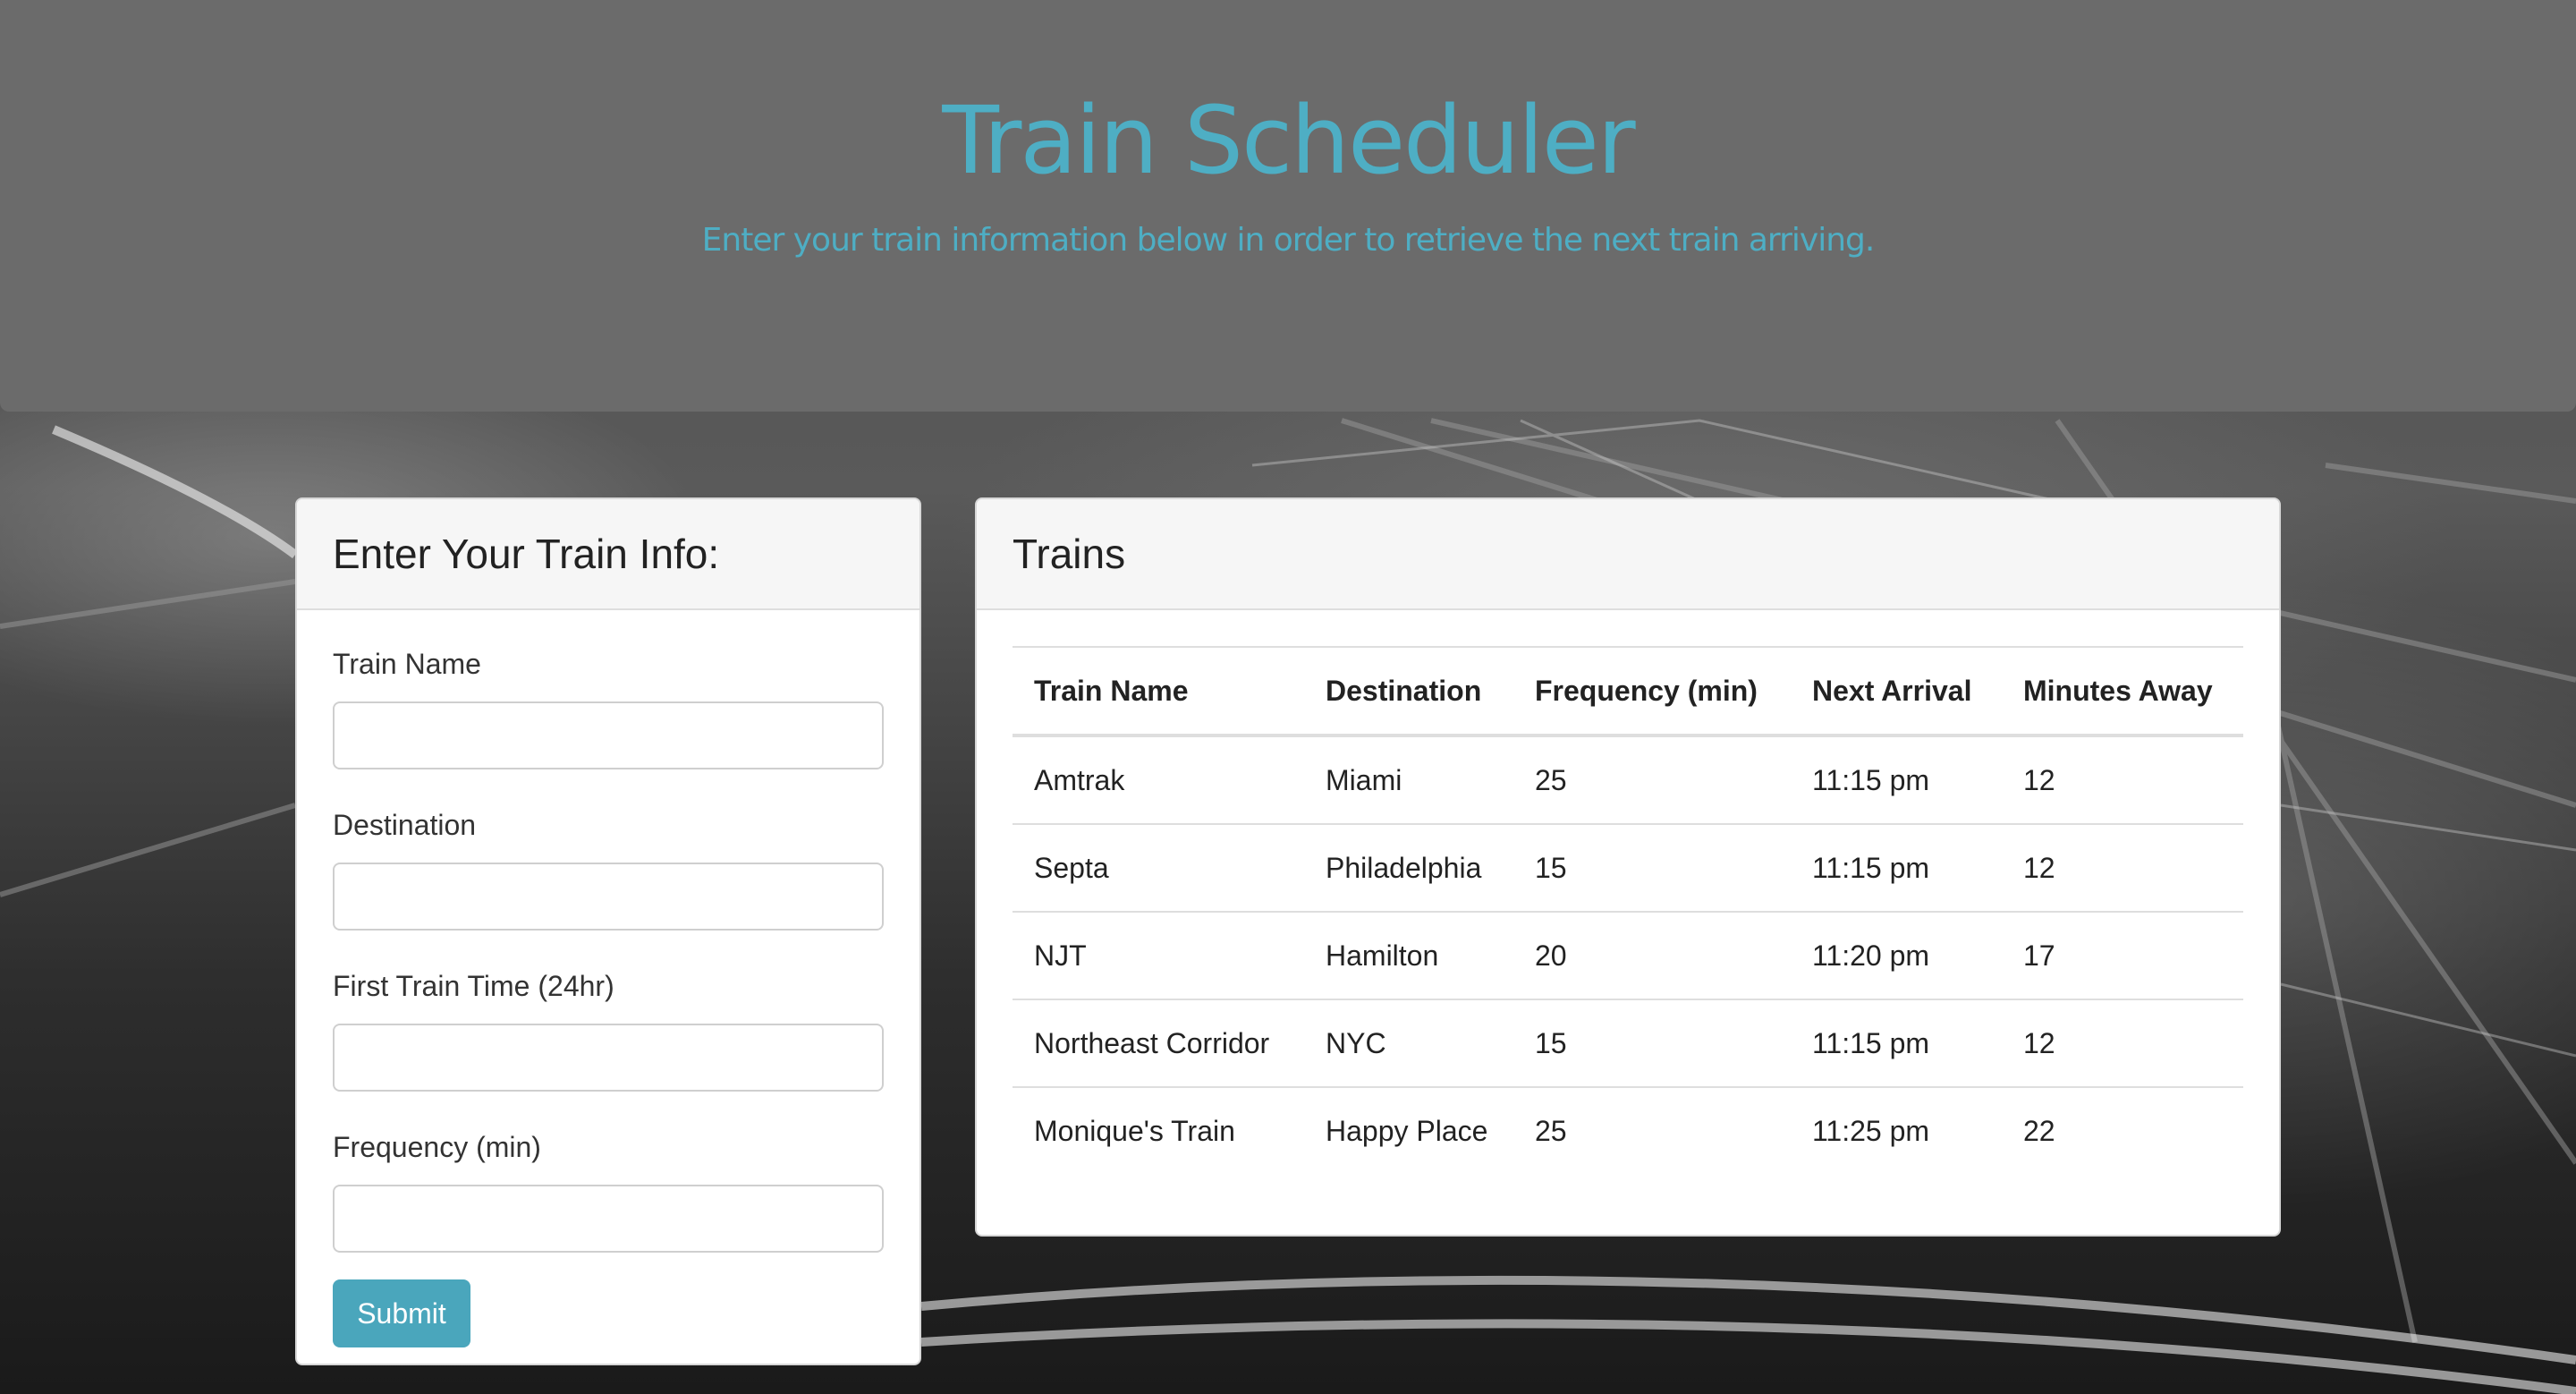  What do you see at coordinates (437, 1147) in the screenshot?
I see `frequency-label: Frequency (min)` at bounding box center [437, 1147].